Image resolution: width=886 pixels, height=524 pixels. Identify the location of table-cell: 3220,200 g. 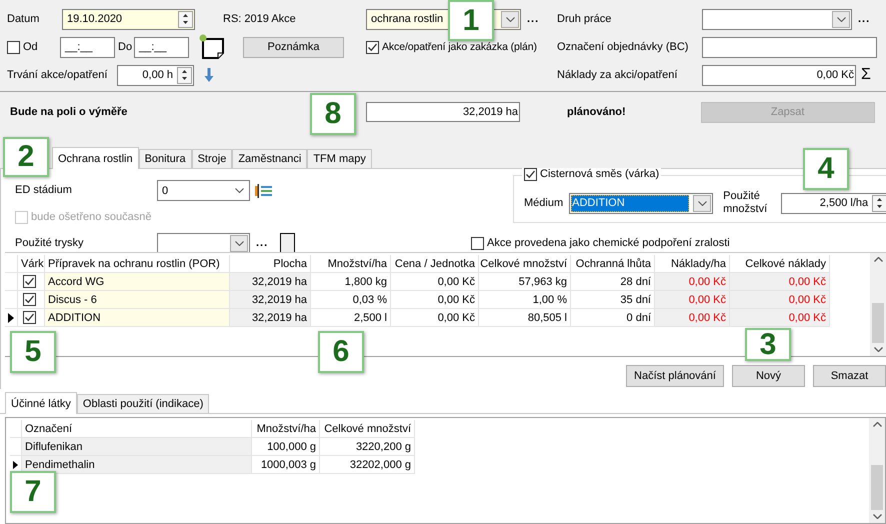
(367, 447).